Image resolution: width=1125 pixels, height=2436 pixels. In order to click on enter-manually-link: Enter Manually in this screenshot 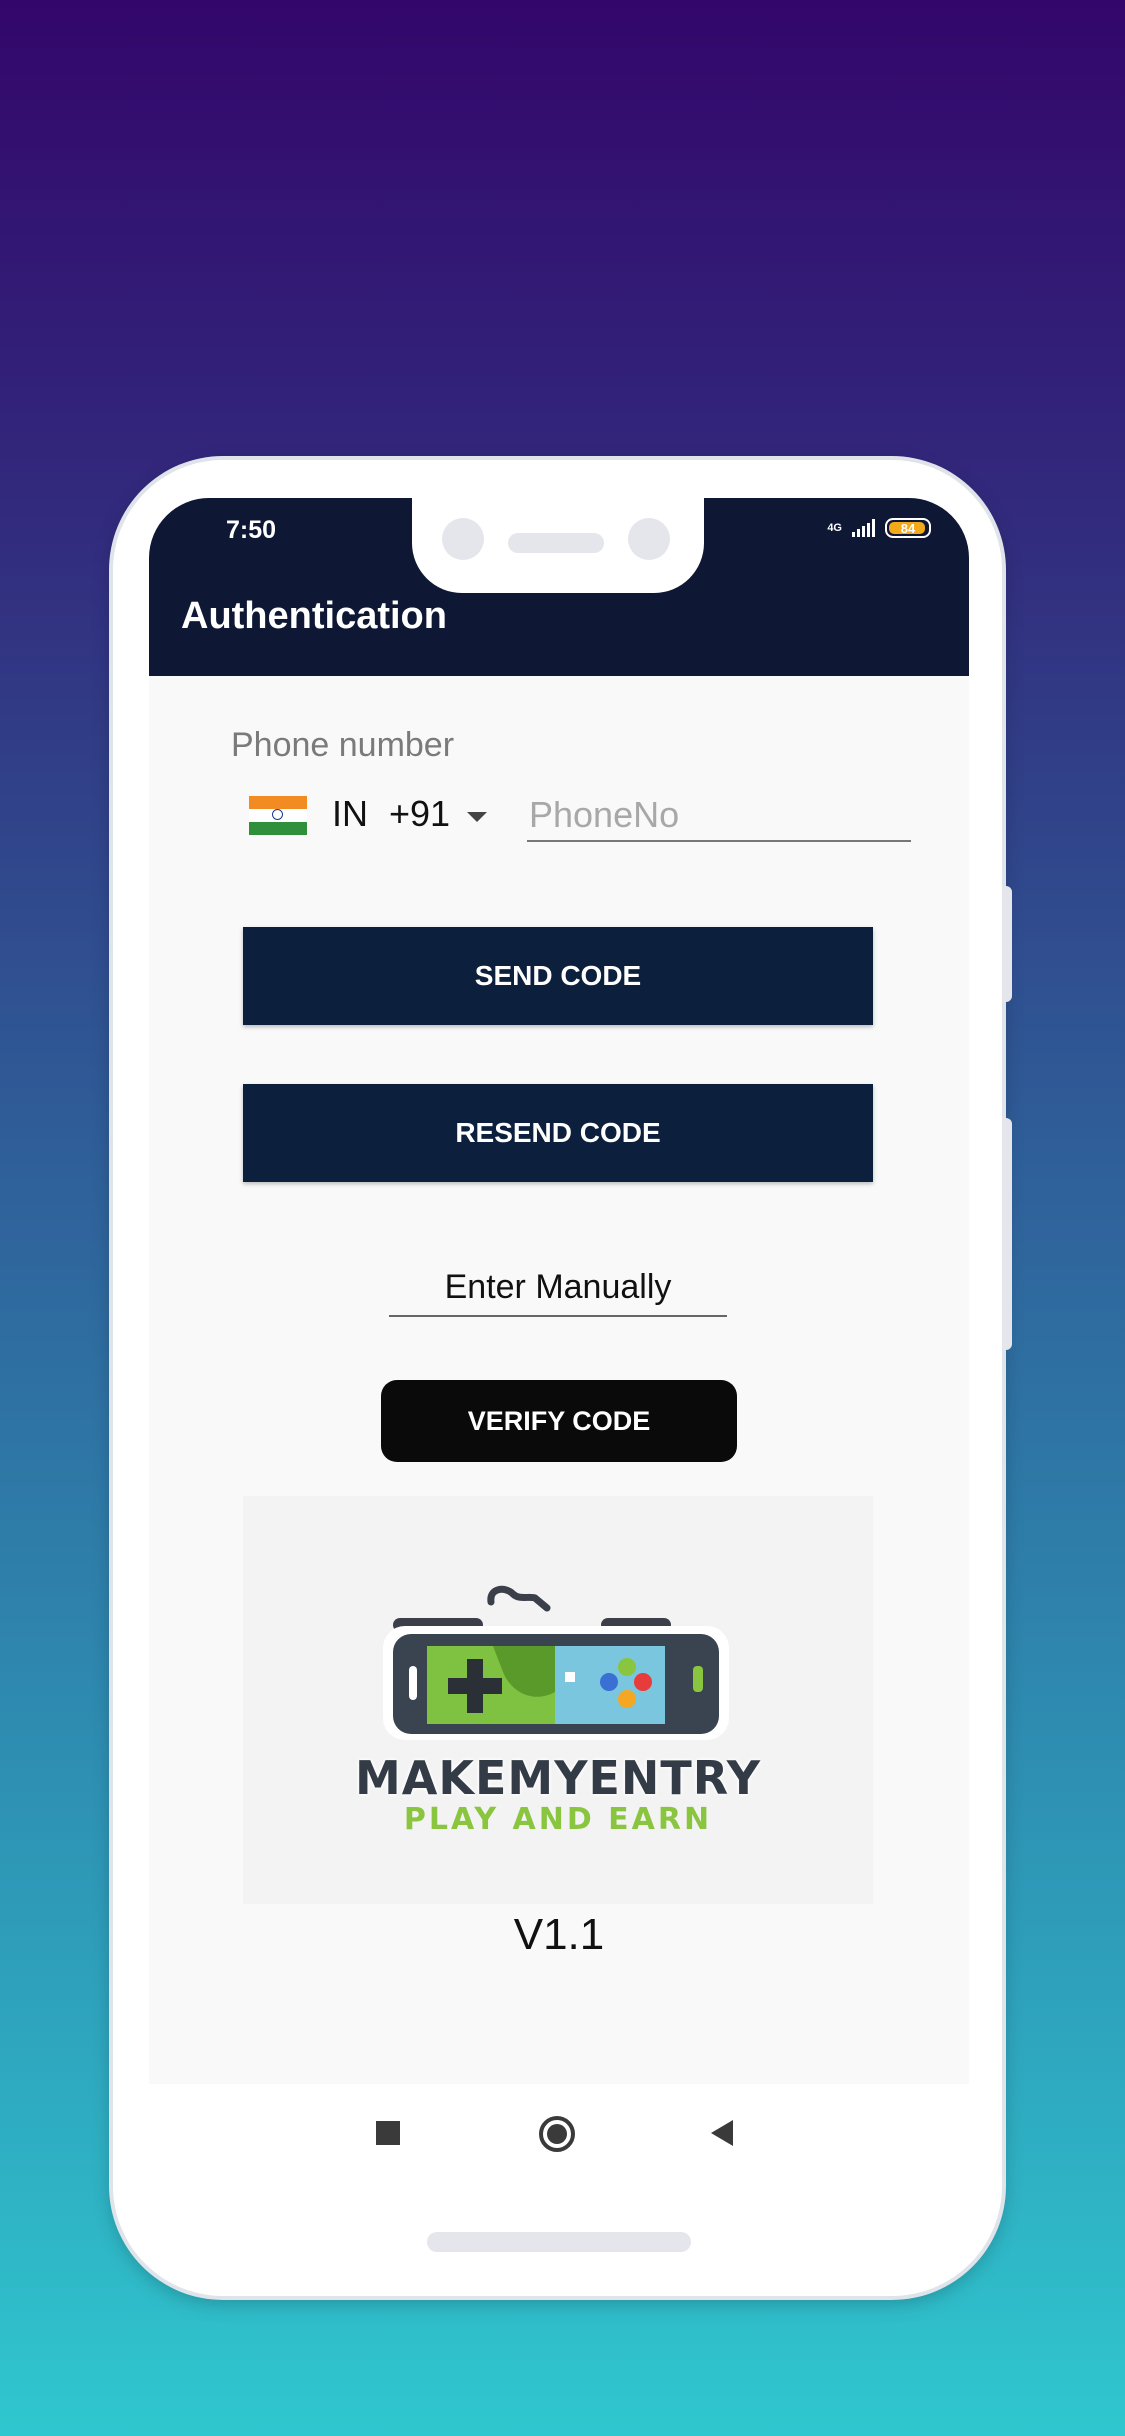, I will do `click(558, 1292)`.